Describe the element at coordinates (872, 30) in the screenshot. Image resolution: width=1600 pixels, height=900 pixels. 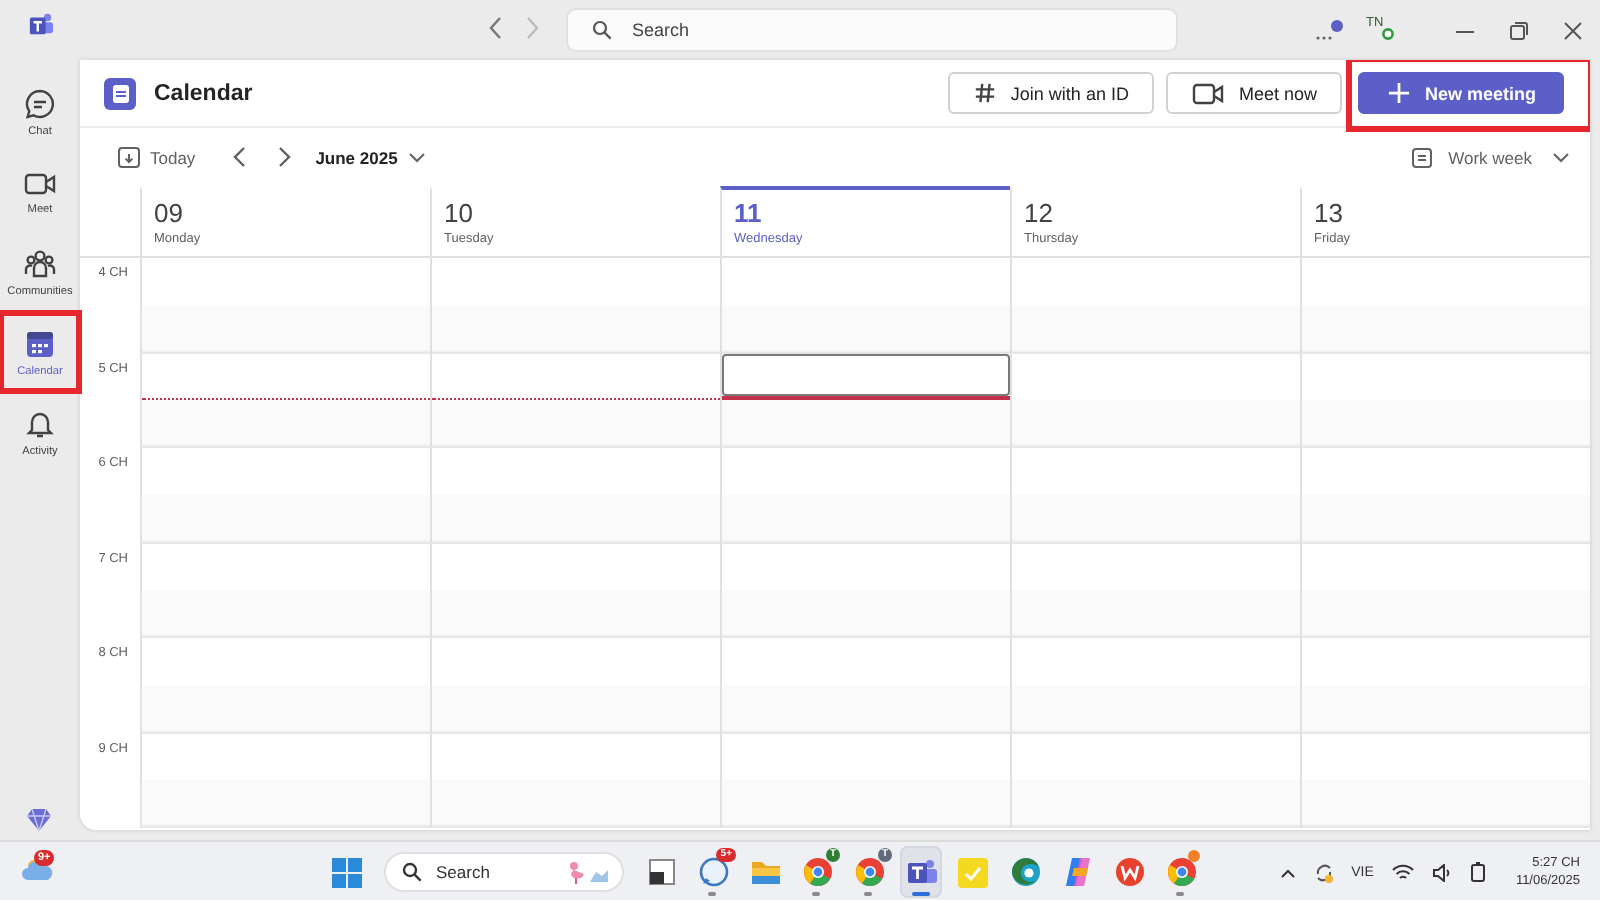
I see `search-field: Search` at that location.